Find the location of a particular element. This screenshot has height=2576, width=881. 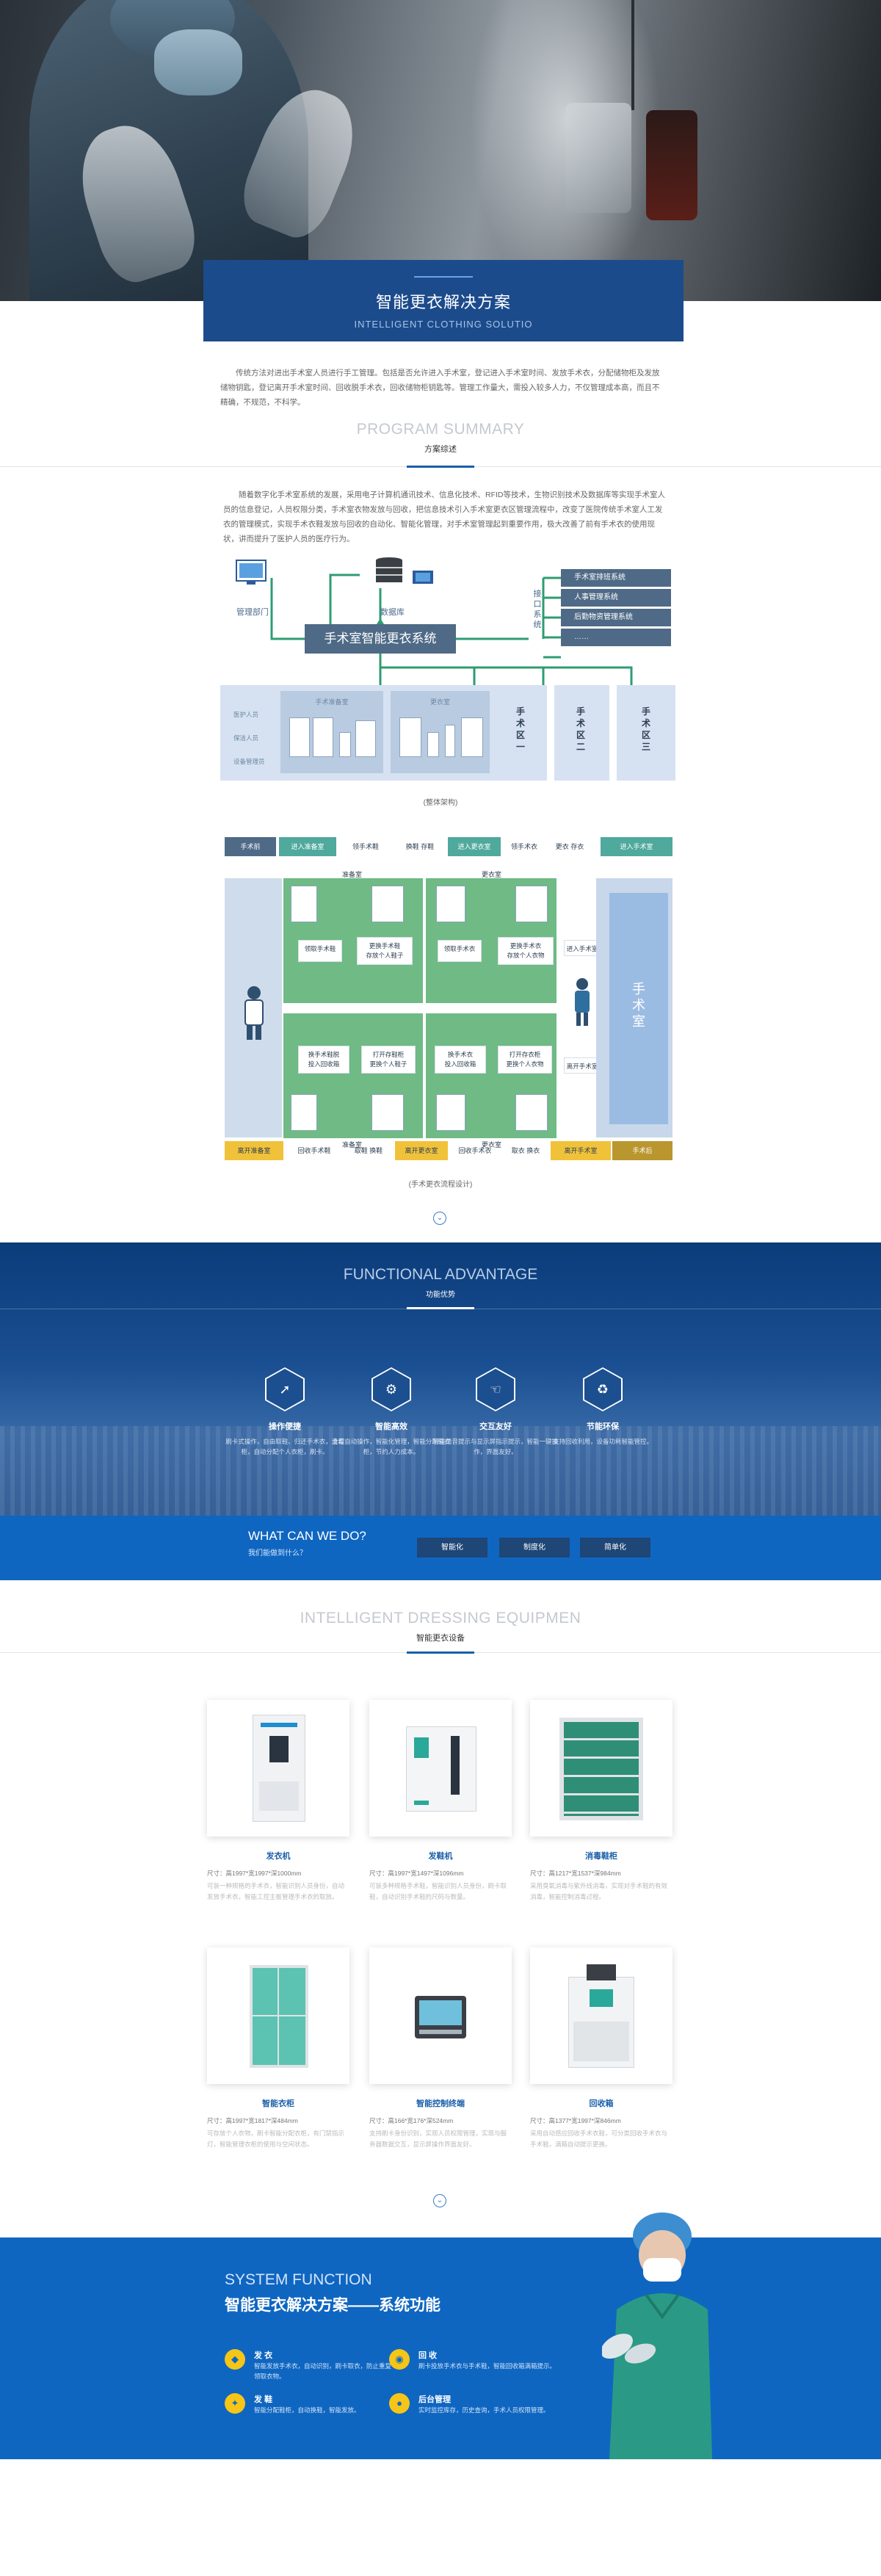

product-spec: 尺寸：高1377*宽1997*深846mm is located at coordinates (575, 2120).